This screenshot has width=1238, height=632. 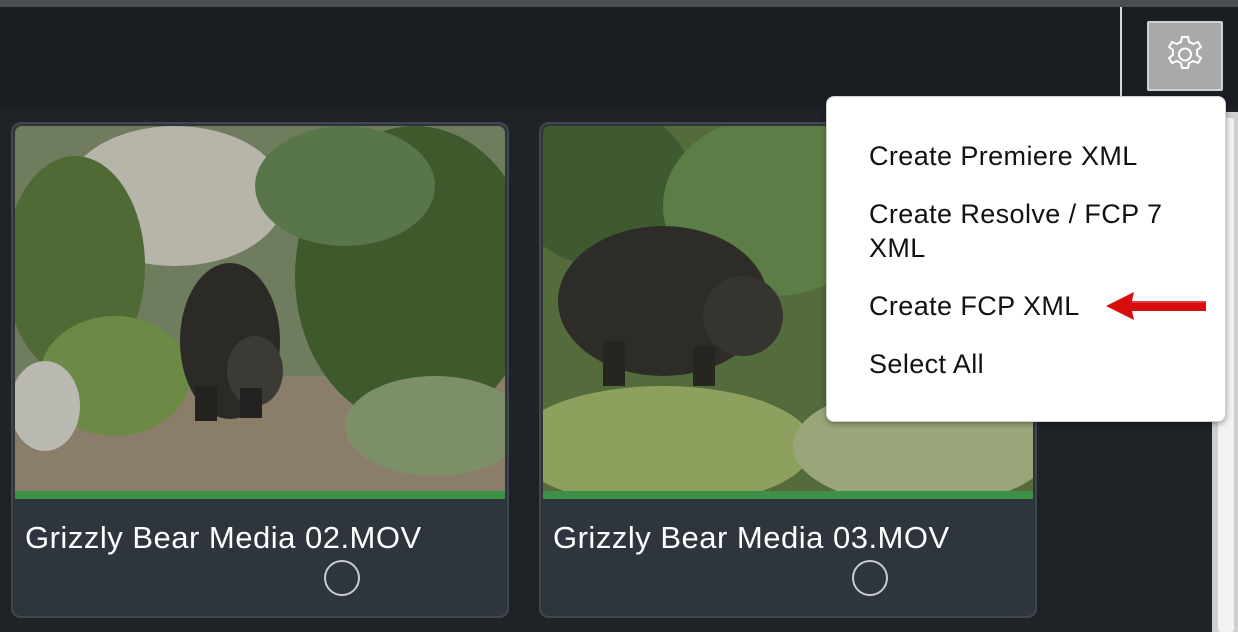 I want to click on menu-item-create-premiere-xml: Create Premiere XML, so click(x=1029, y=156).